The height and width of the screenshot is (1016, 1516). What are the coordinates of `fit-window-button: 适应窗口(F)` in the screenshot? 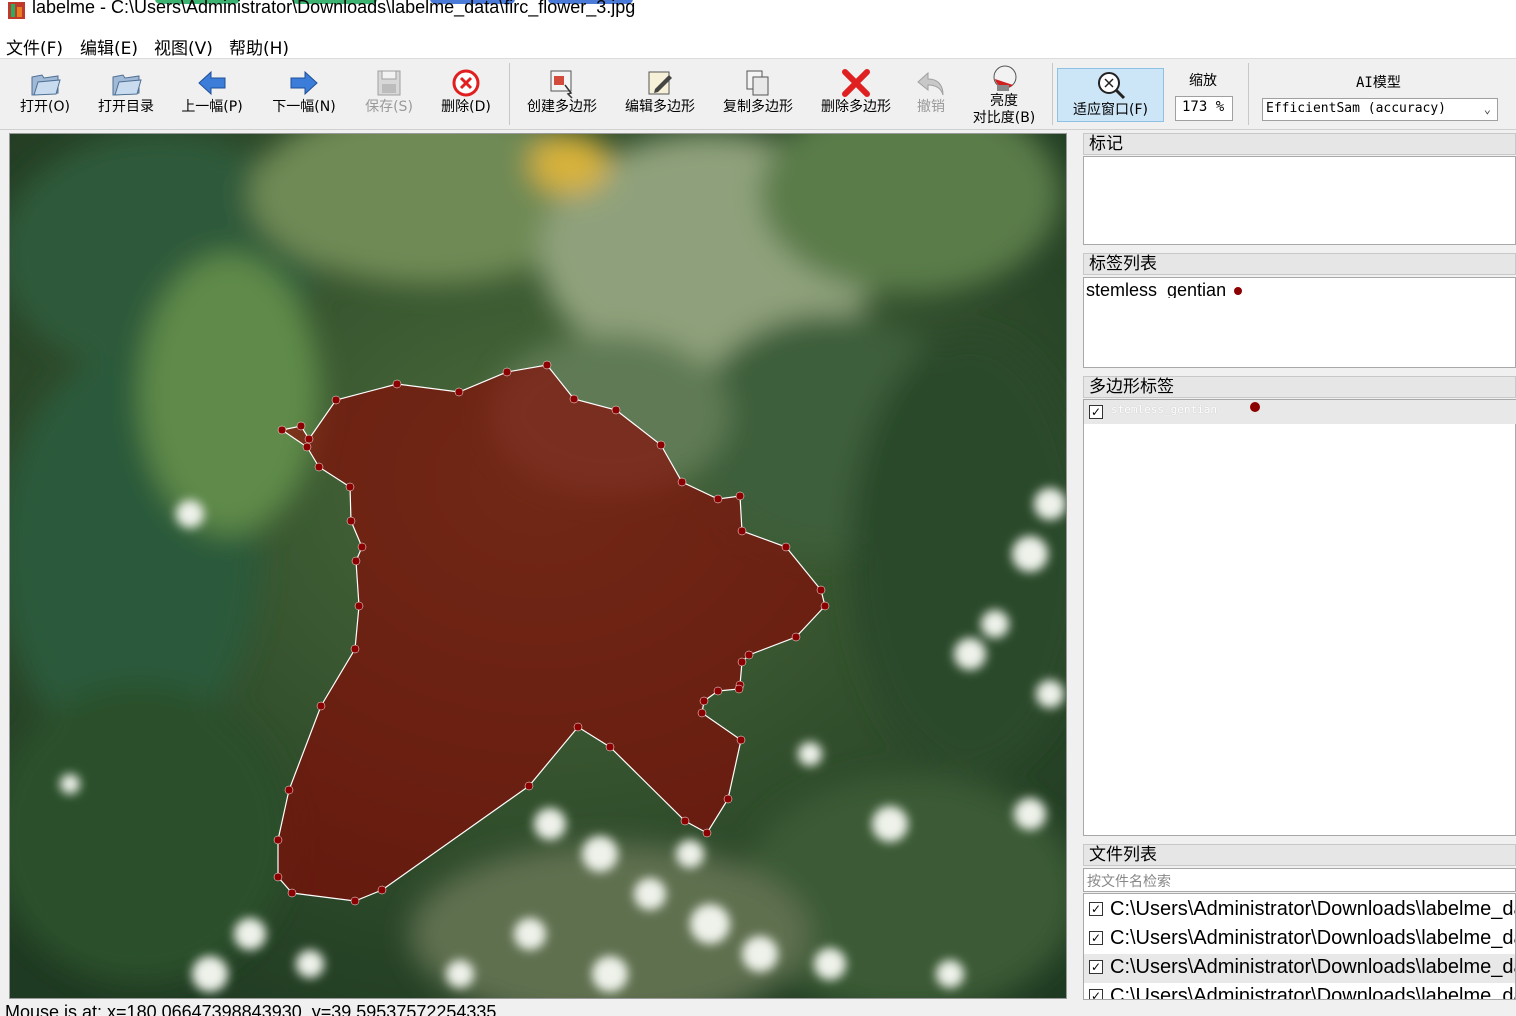 It's located at (1110, 95).